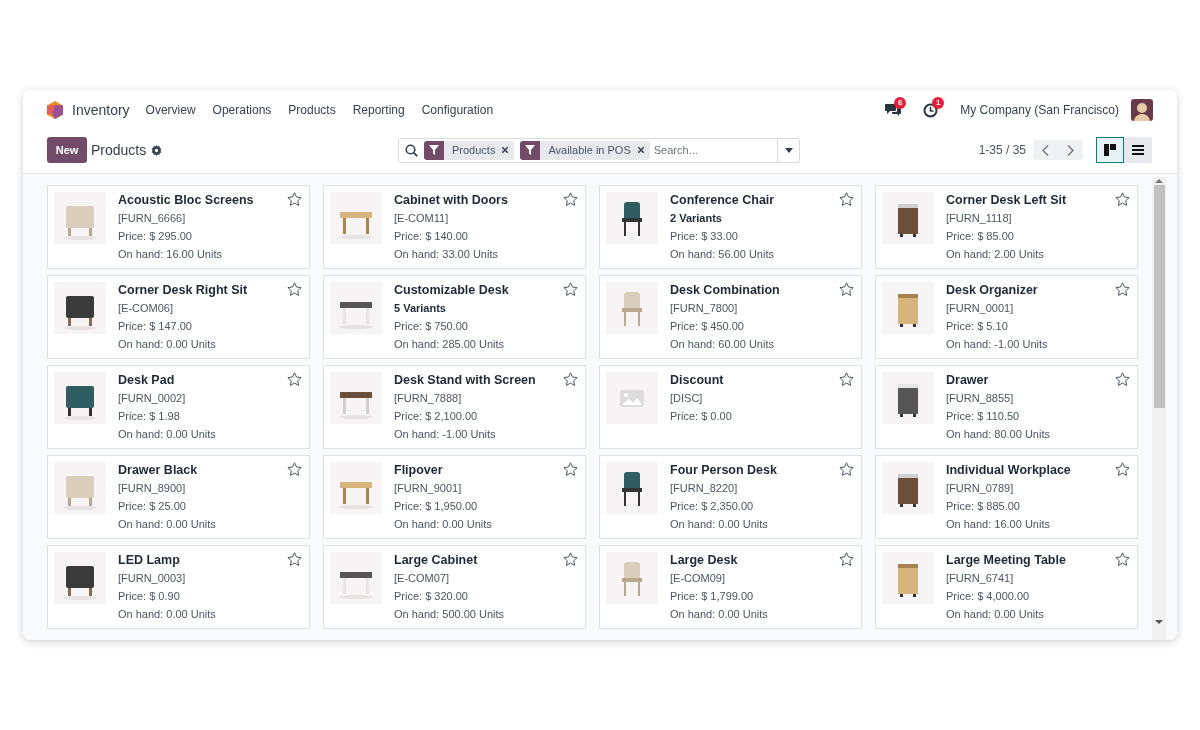 Image resolution: width=1200 pixels, height=730 pixels. Describe the element at coordinates (186, 200) in the screenshot. I see `product-name: Acoustic Bloc Screens` at that location.